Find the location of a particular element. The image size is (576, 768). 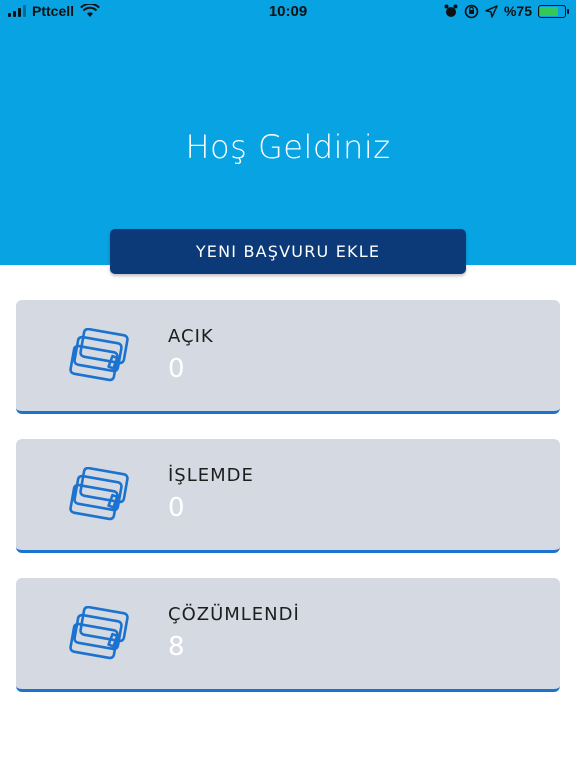

status-card-resolved: ÇÖZÜMLENDİ 8 is located at coordinates (288, 635).